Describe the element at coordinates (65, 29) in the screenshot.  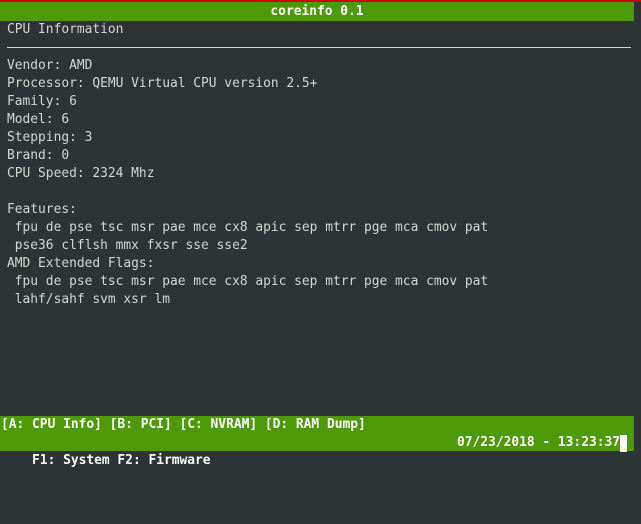
I see `section-title: CPU Information` at that location.